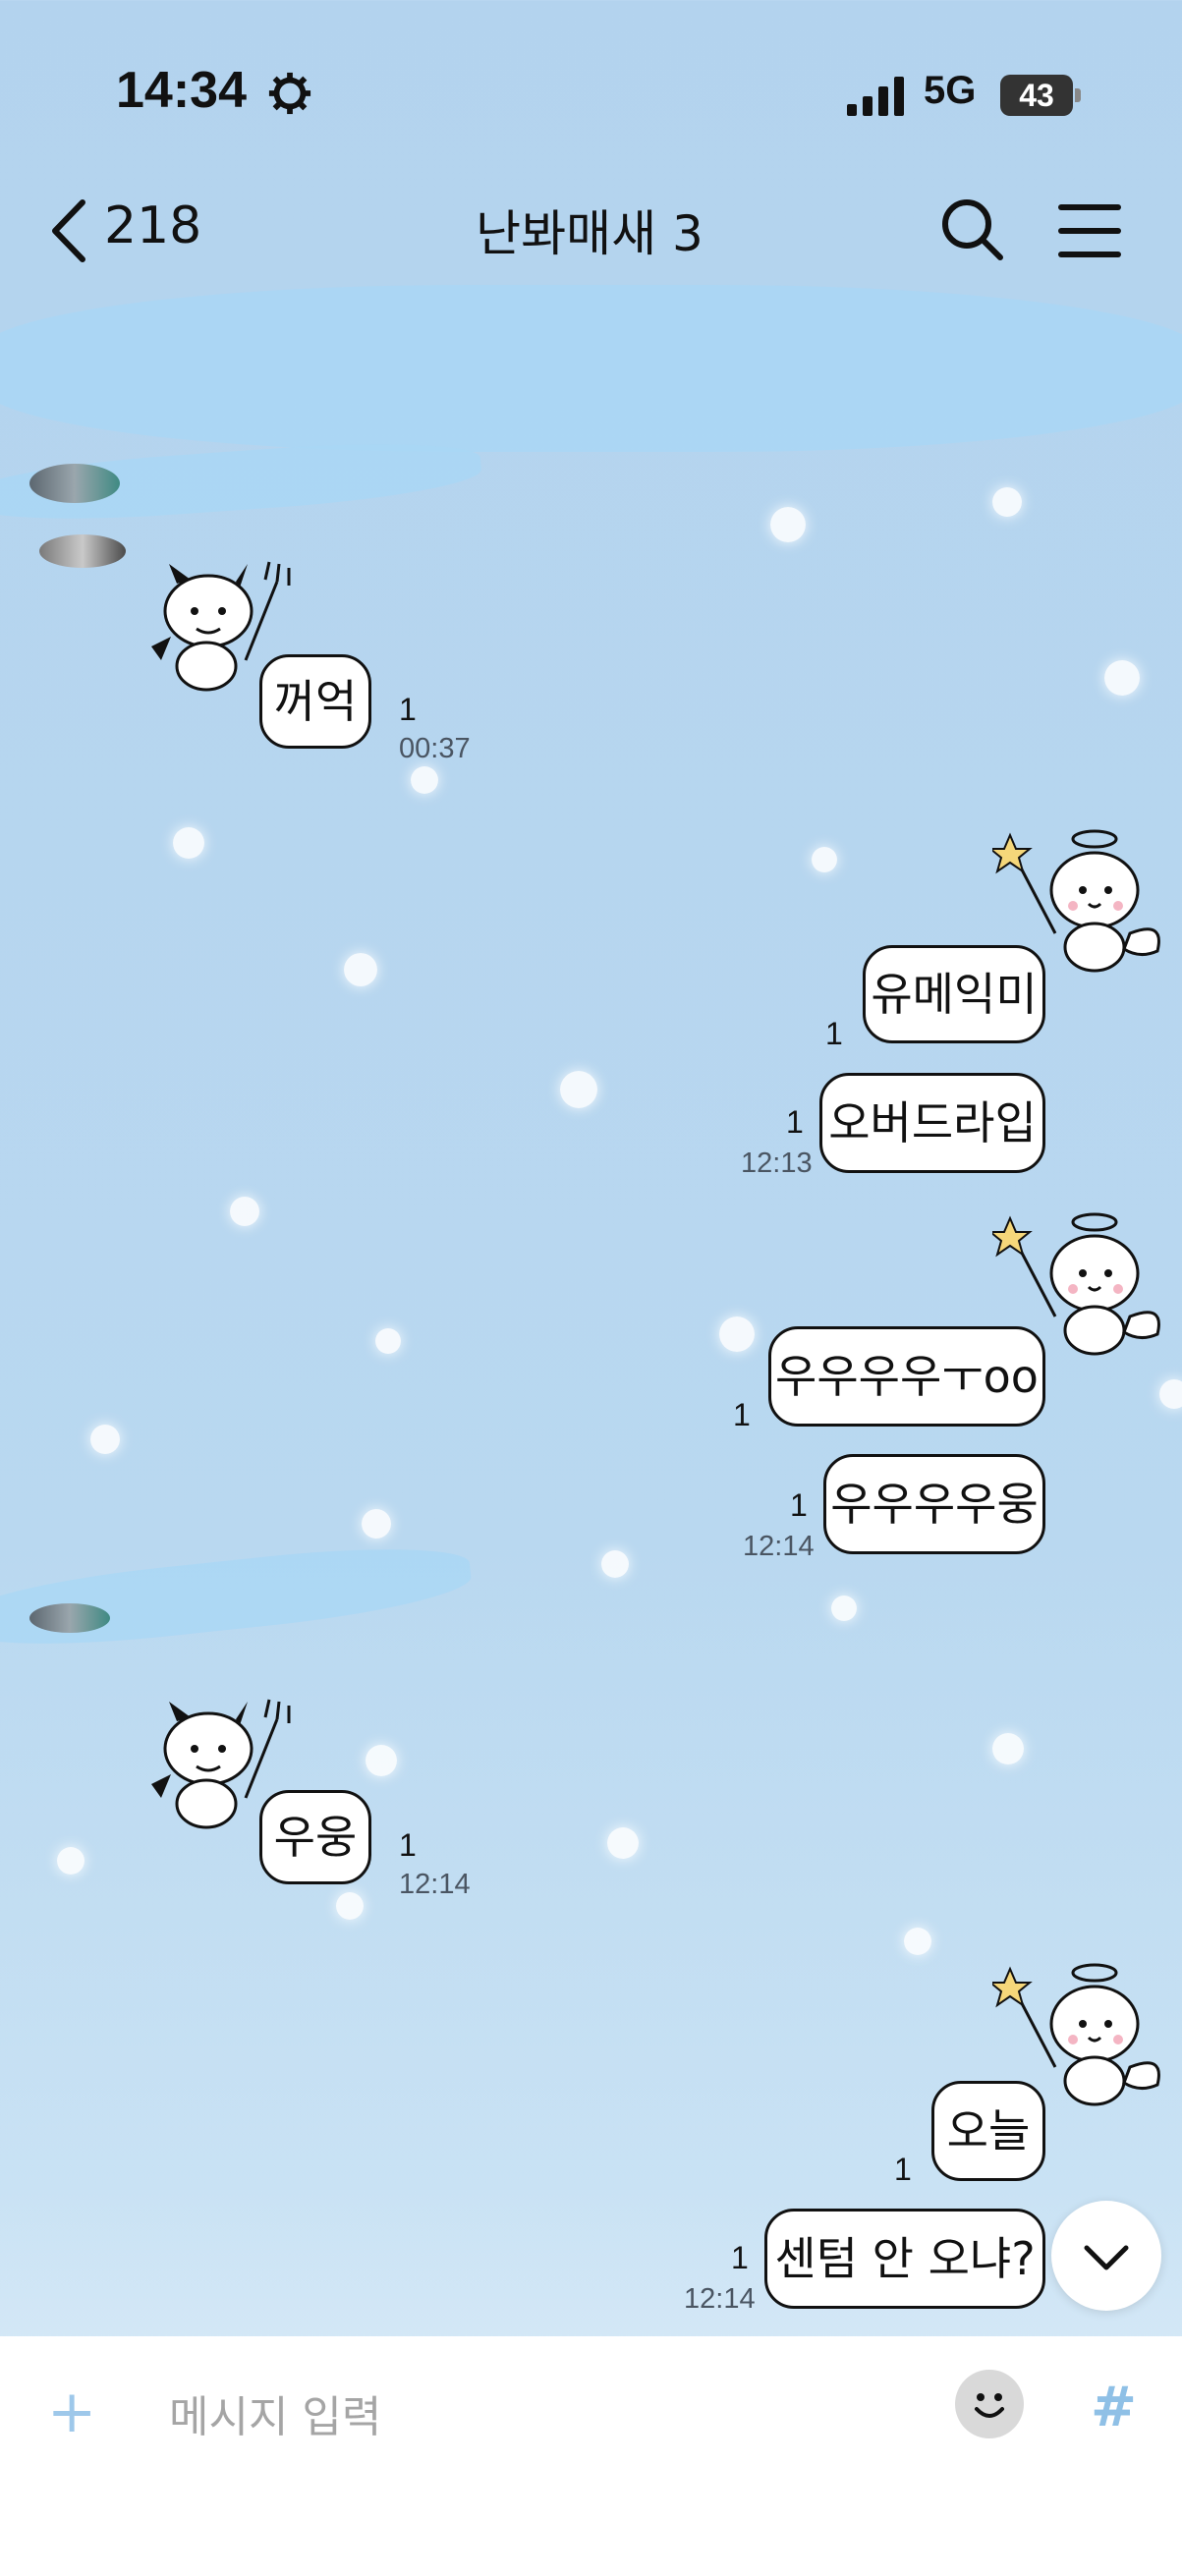 This screenshot has width=1182, height=2576. I want to click on message-time: 00:37, so click(435, 748).